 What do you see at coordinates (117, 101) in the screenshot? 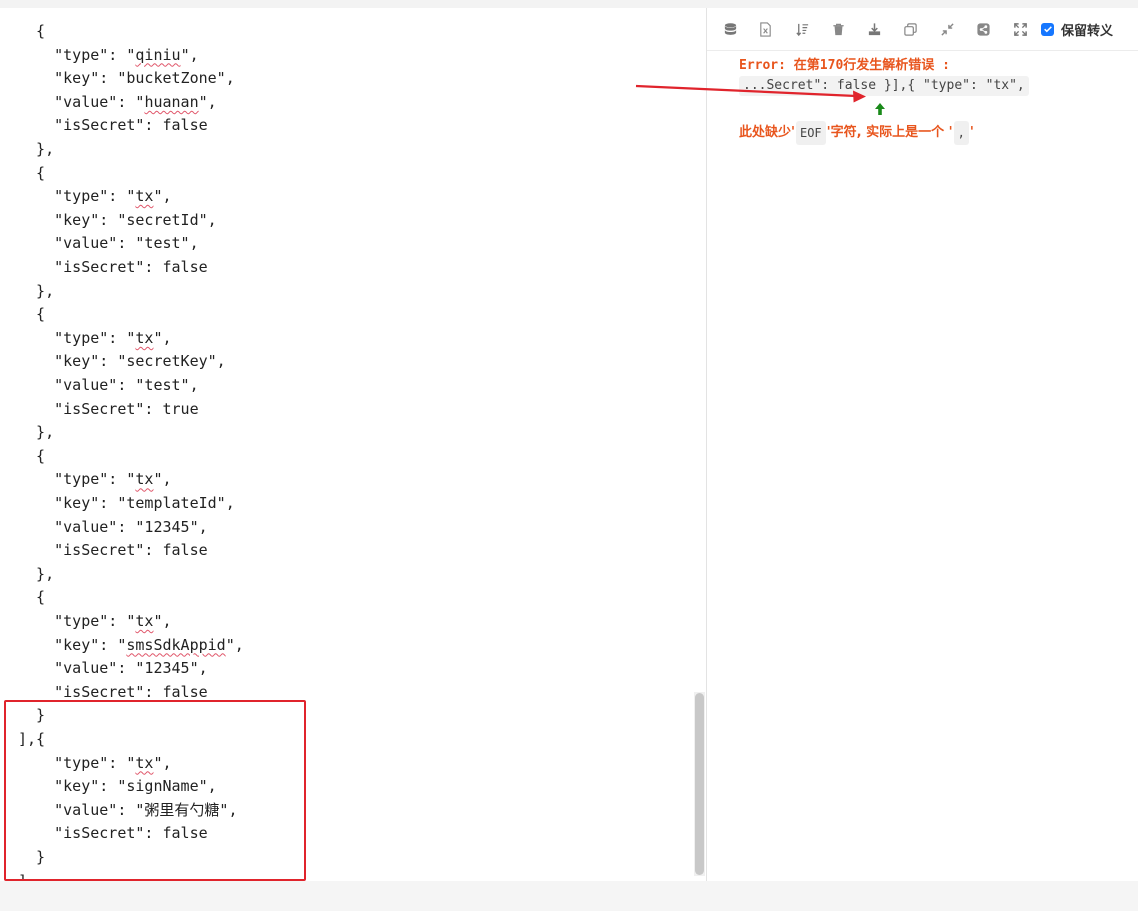
I see `code-line: "value": "huanan",` at bounding box center [117, 101].